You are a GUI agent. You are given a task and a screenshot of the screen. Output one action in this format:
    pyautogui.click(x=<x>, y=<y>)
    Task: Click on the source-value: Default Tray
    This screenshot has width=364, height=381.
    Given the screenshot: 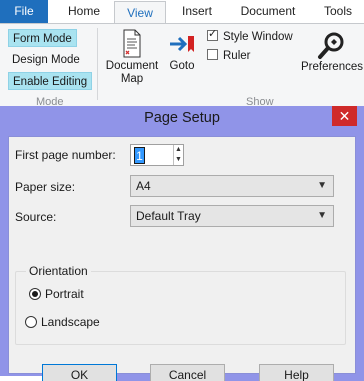 What is the action you would take?
    pyautogui.click(x=168, y=216)
    